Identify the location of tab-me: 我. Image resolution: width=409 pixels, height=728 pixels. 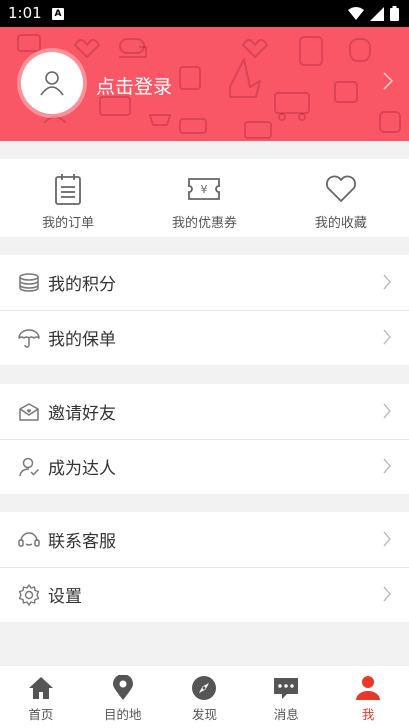
(368, 697).